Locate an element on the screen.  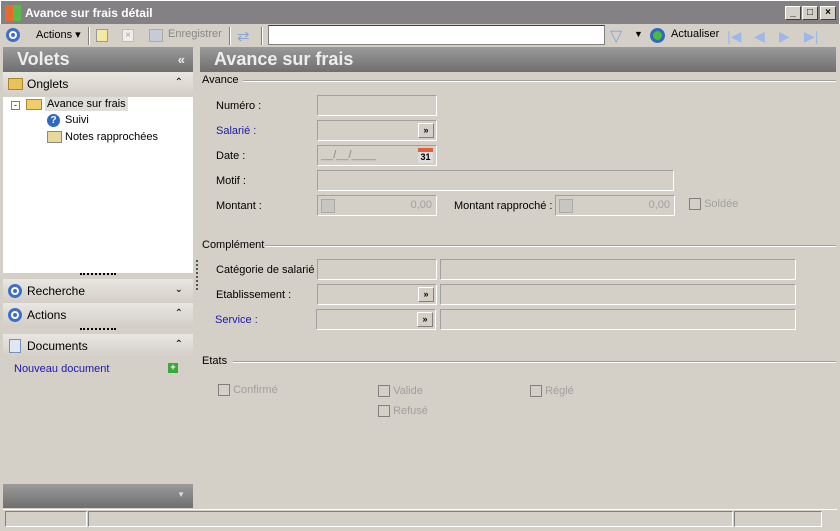
panel-actions: Actions ⌃ is located at coordinates (98, 315).